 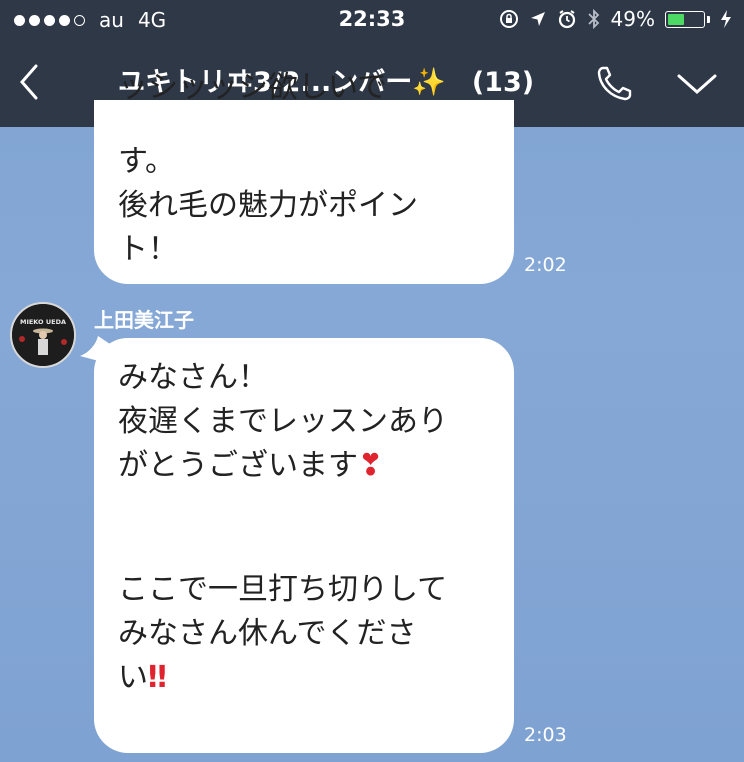 I want to click on message-lines: す。 後れ毛の魅力がポイン ト！, so click(x=268, y=206).